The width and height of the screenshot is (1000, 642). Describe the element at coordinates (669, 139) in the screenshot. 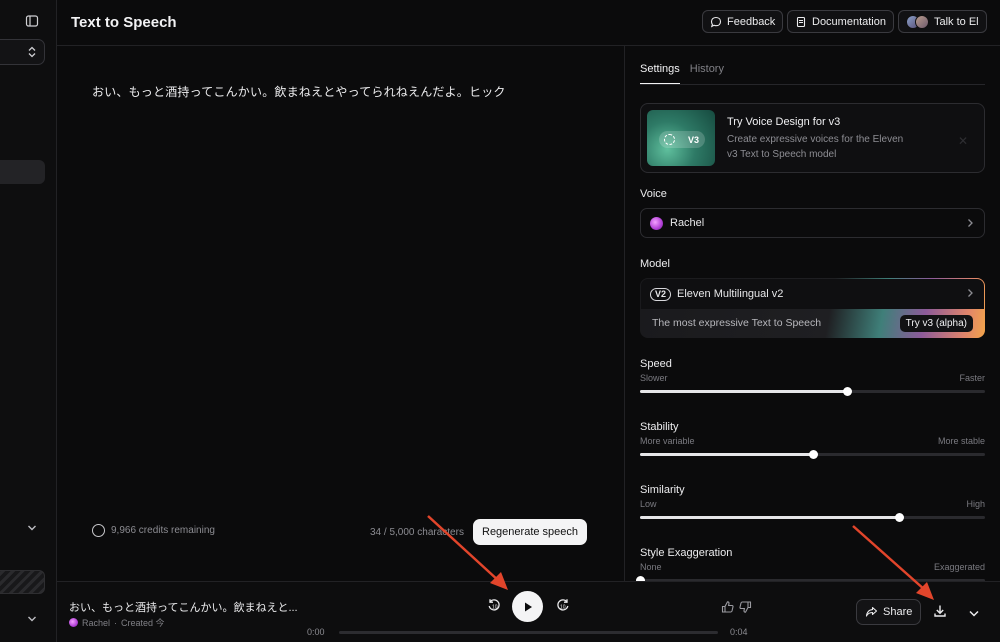

I see `sparkle-icon` at that location.